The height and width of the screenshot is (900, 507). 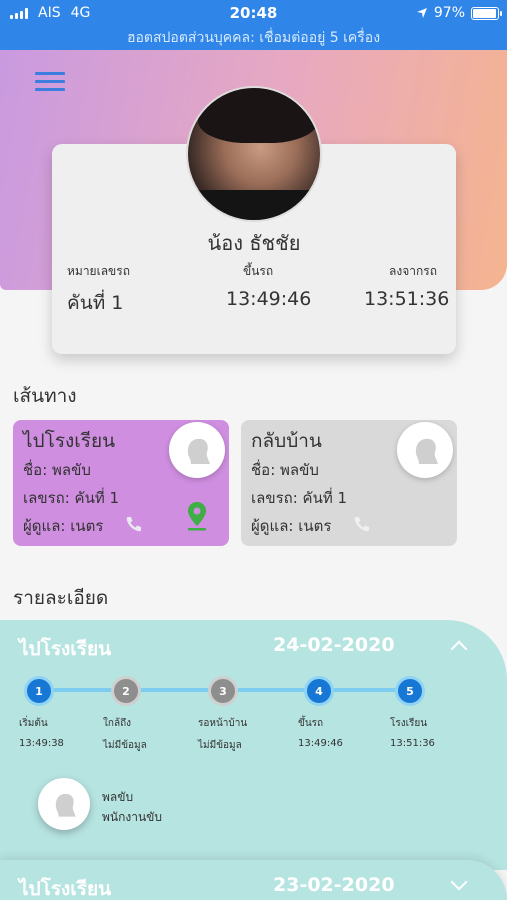 I want to click on routes-heading: เส้นทาง, so click(x=45, y=396).